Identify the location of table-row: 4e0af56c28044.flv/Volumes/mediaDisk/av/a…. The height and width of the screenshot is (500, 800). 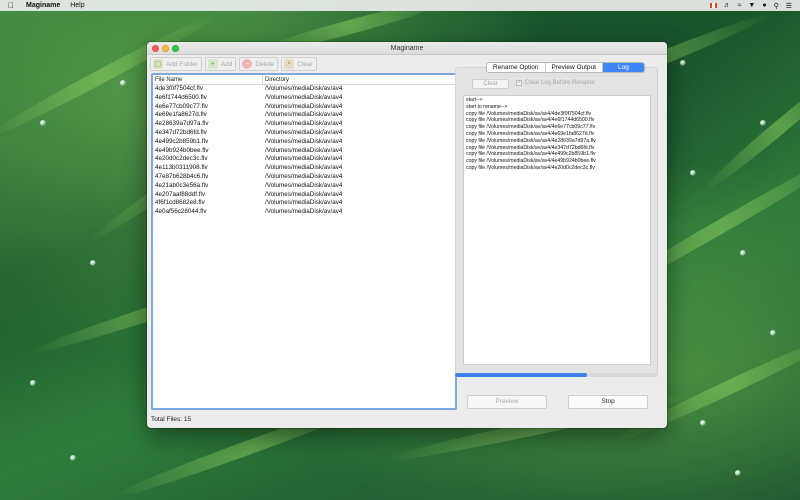
(304, 212).